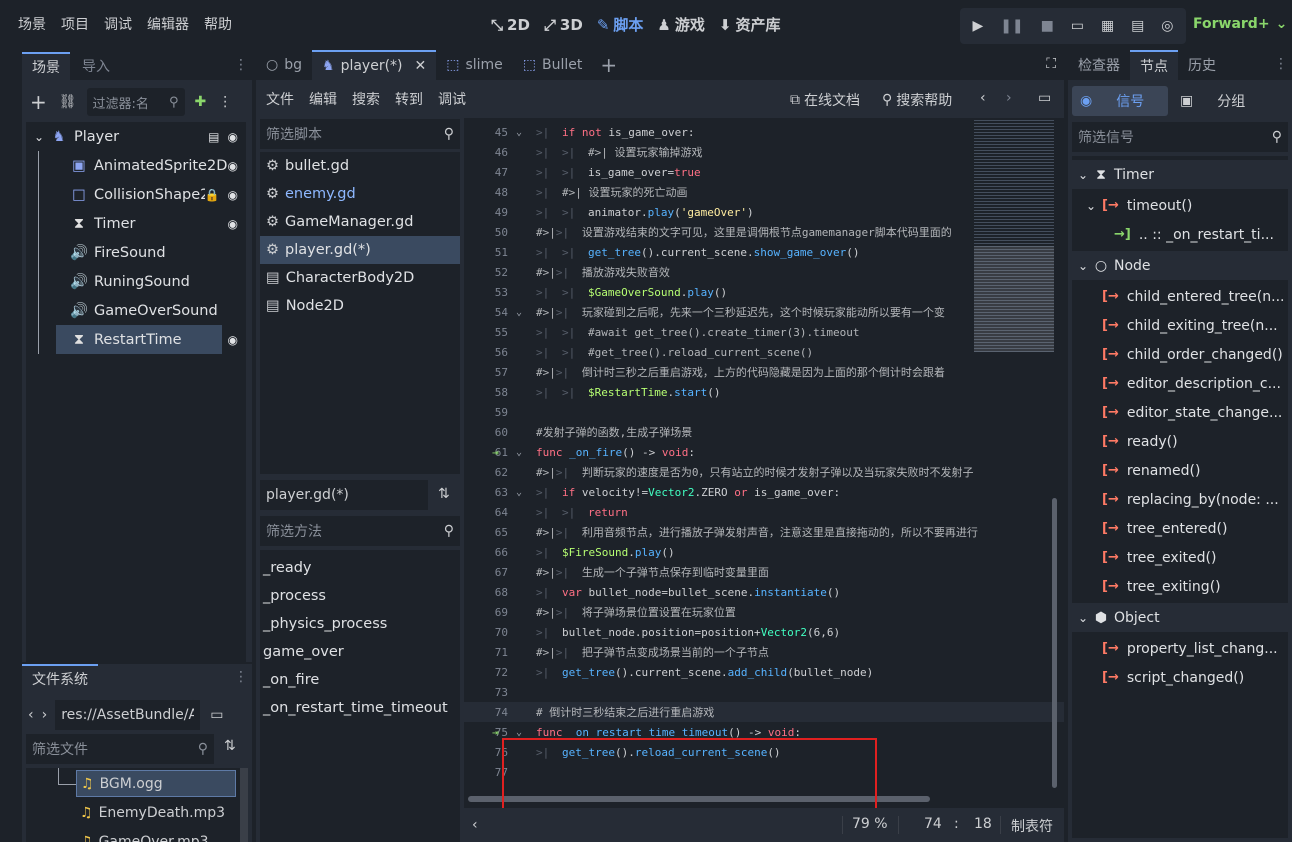 Image resolution: width=1292 pixels, height=842 pixels. What do you see at coordinates (1180, 265) in the screenshot?
I see `signal-group-header: ⌄ ○ Node` at bounding box center [1180, 265].